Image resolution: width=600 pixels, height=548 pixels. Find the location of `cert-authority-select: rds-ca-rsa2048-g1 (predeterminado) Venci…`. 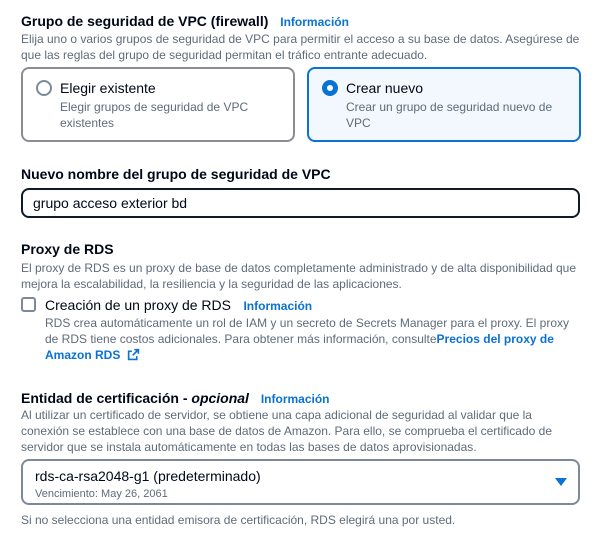

cert-authority-select: rds-ca-rsa2048-g1 (predeterminado) Venci… is located at coordinates (300, 482).